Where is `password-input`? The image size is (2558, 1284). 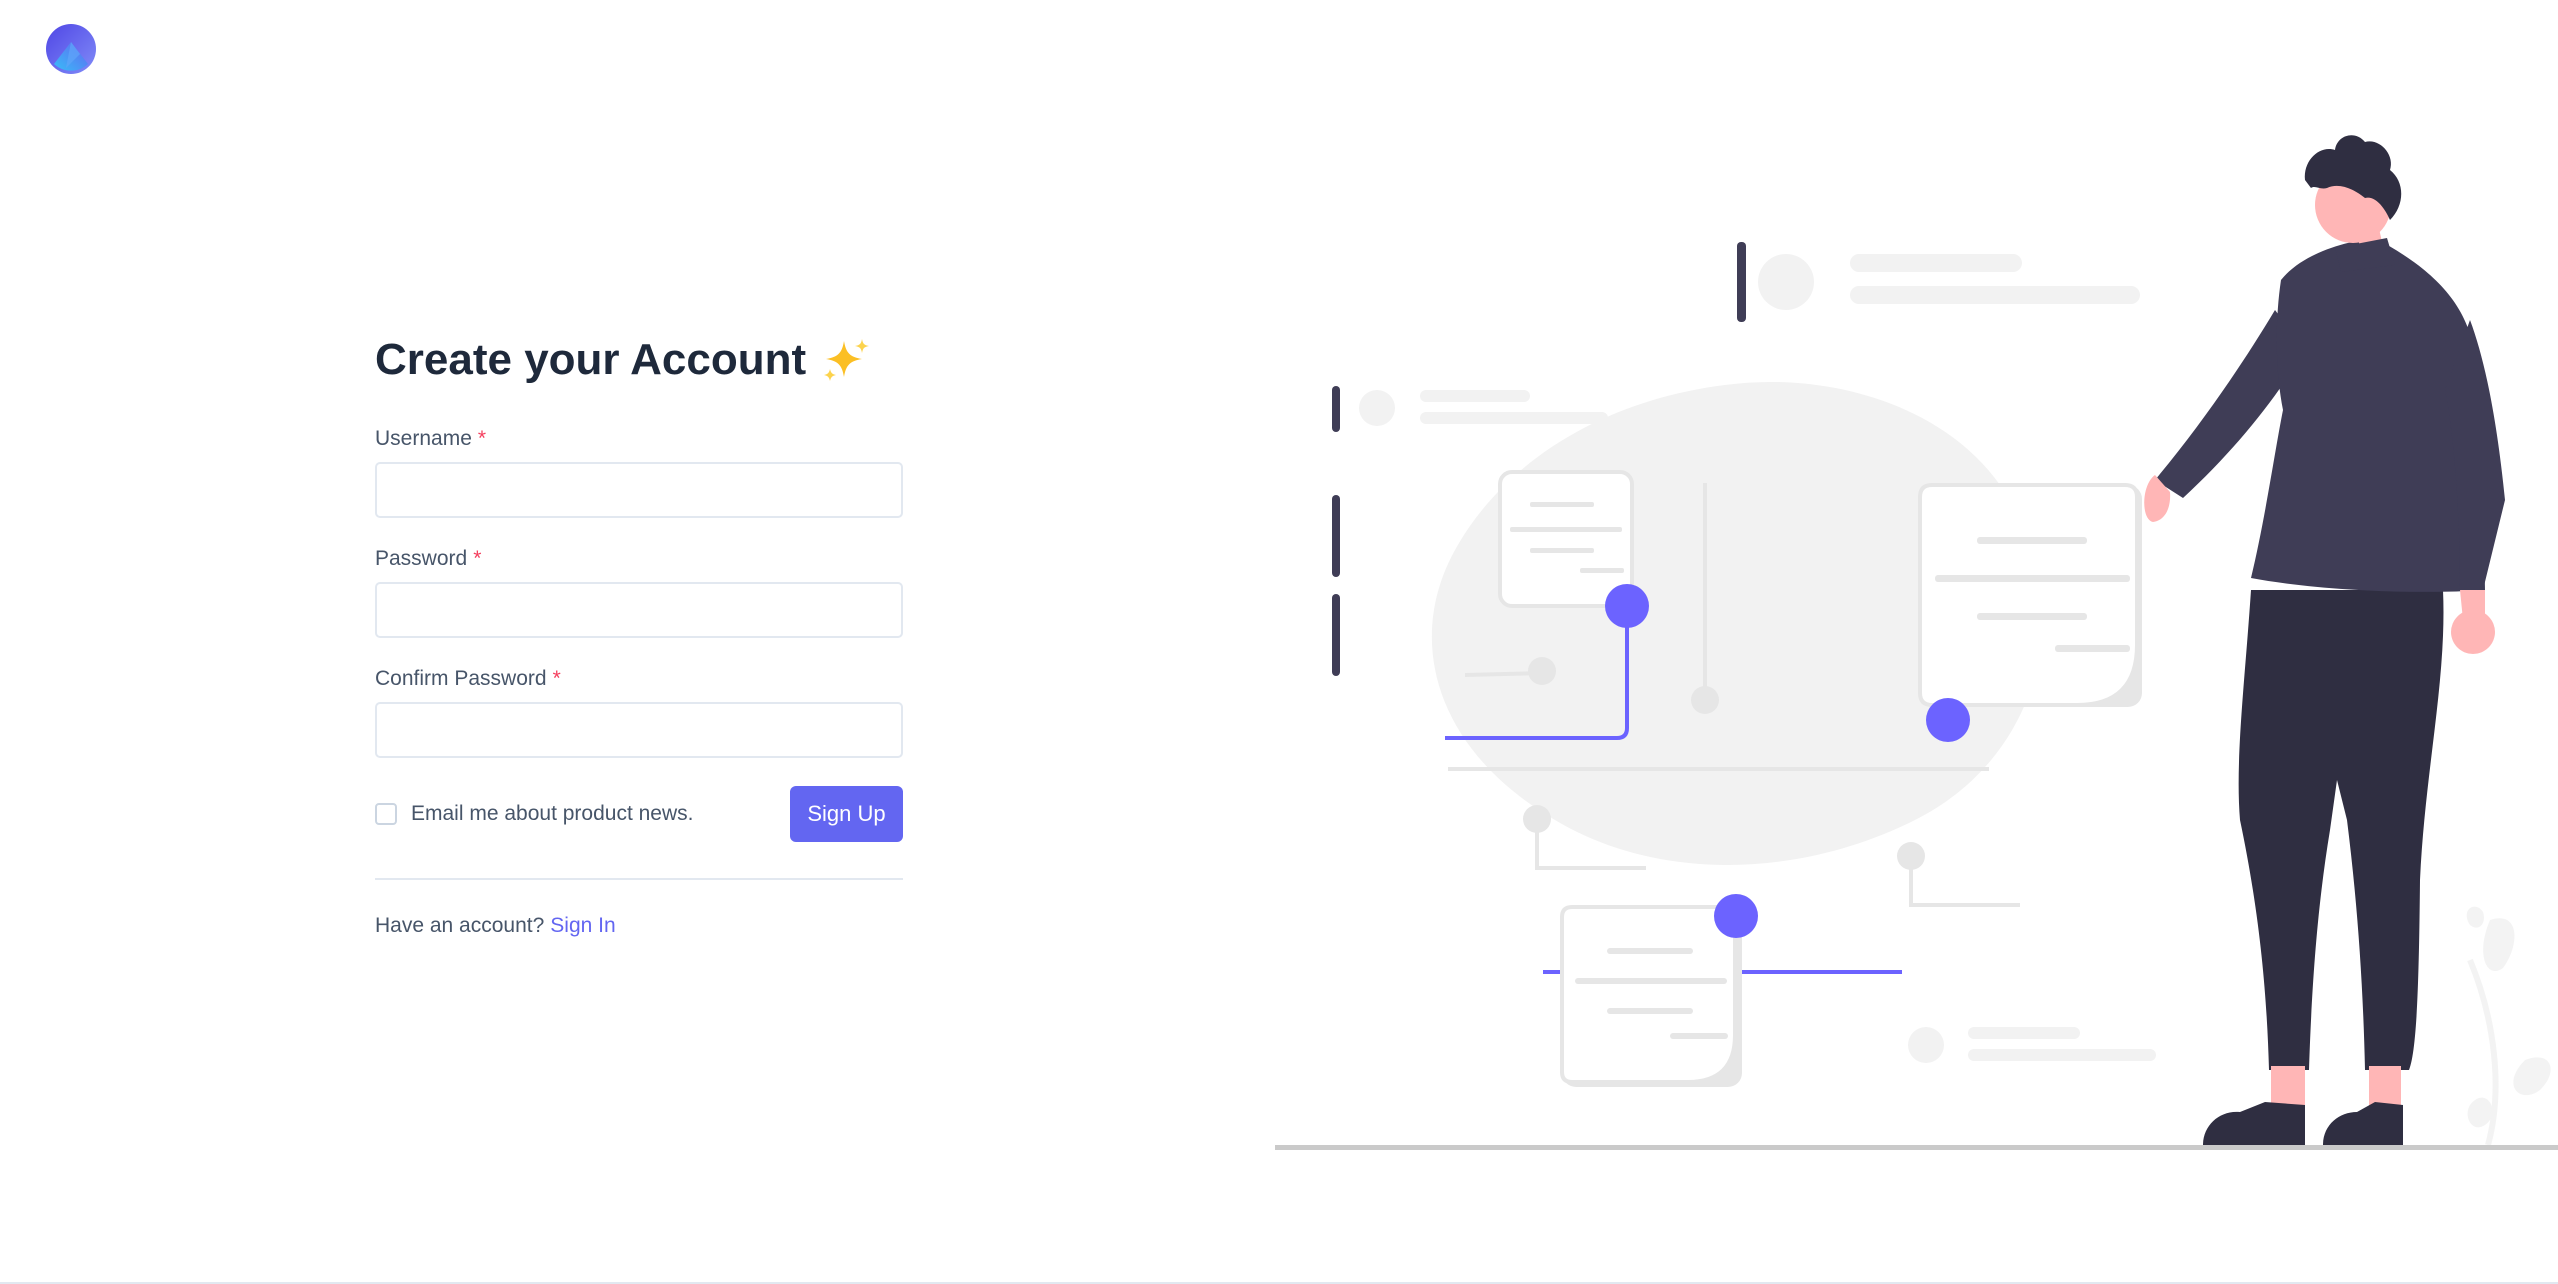
password-input is located at coordinates (639, 610).